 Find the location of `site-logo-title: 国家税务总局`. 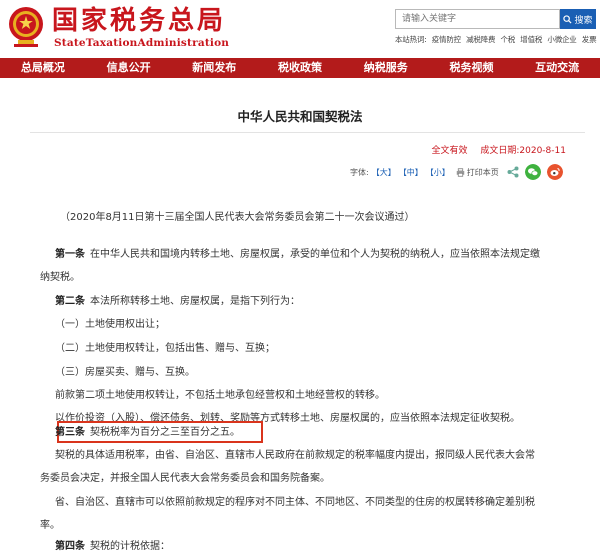

site-logo-title: 国家税务总局 is located at coordinates (139, 21).